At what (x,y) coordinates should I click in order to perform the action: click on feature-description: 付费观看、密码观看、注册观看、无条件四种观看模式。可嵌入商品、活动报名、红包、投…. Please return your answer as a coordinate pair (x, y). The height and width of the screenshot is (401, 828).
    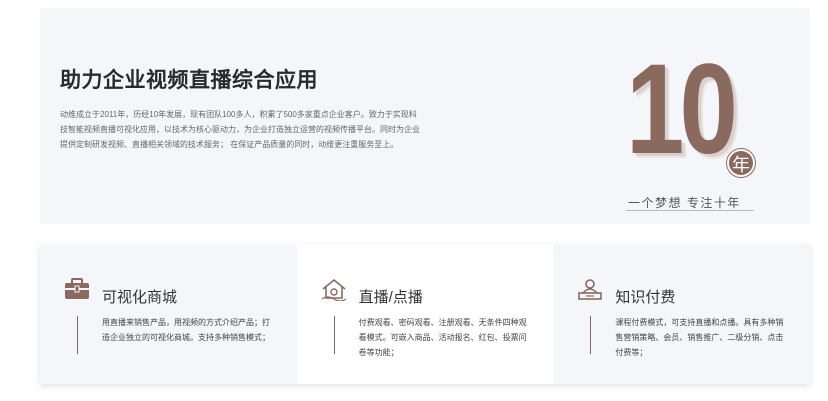
    Looking at the image, I should click on (442, 337).